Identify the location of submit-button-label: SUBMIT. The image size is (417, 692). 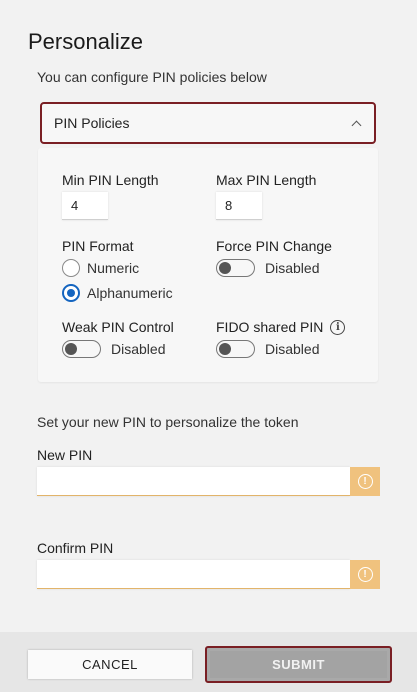
(298, 664).